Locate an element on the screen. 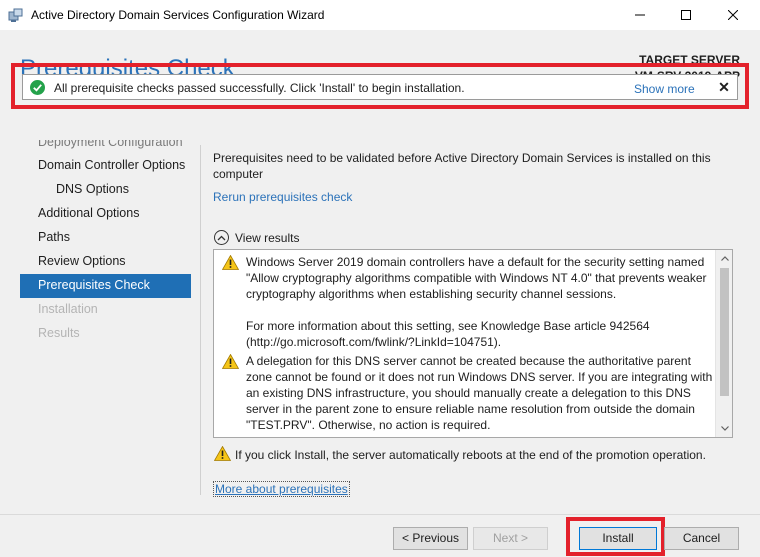 The image size is (760, 557). nav-item-deployment-configuration: Deployment Configuration is located at coordinates (105, 147).